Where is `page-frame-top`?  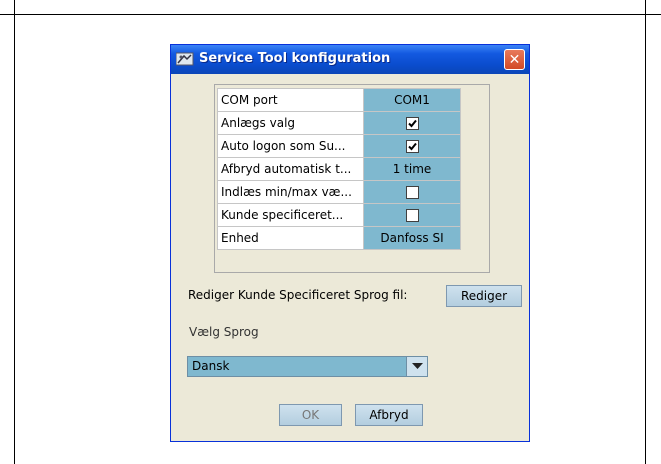 page-frame-top is located at coordinates (330, 14).